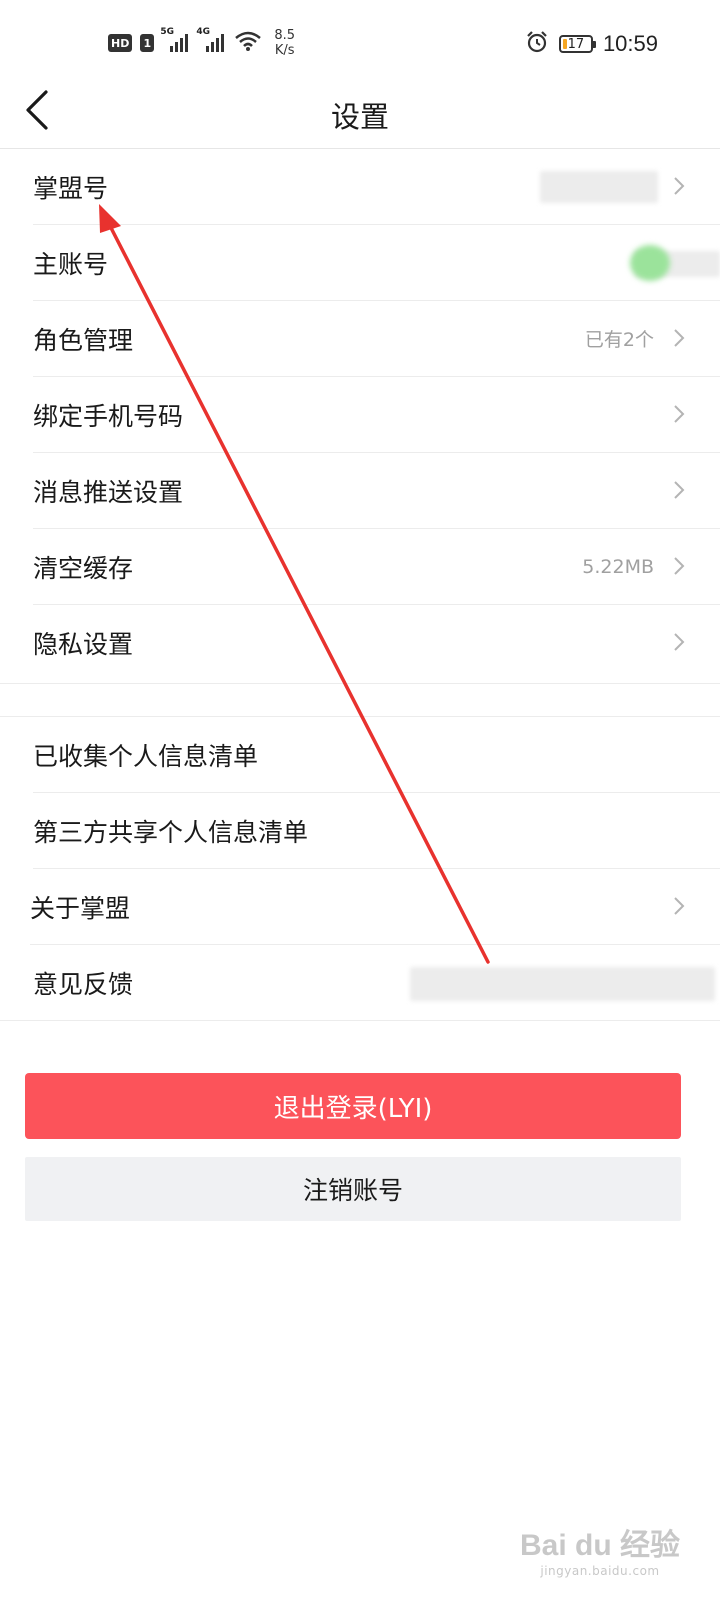  Describe the element at coordinates (359, 117) in the screenshot. I see `page-title: 设置` at that location.